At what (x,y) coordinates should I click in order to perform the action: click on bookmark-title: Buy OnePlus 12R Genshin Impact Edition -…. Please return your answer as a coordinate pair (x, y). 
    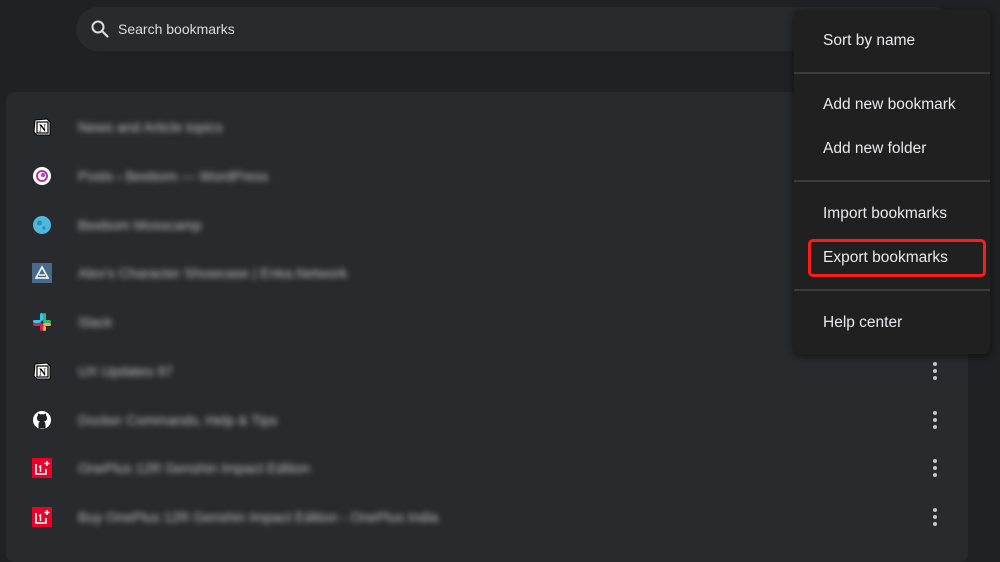
    Looking at the image, I should click on (258, 517).